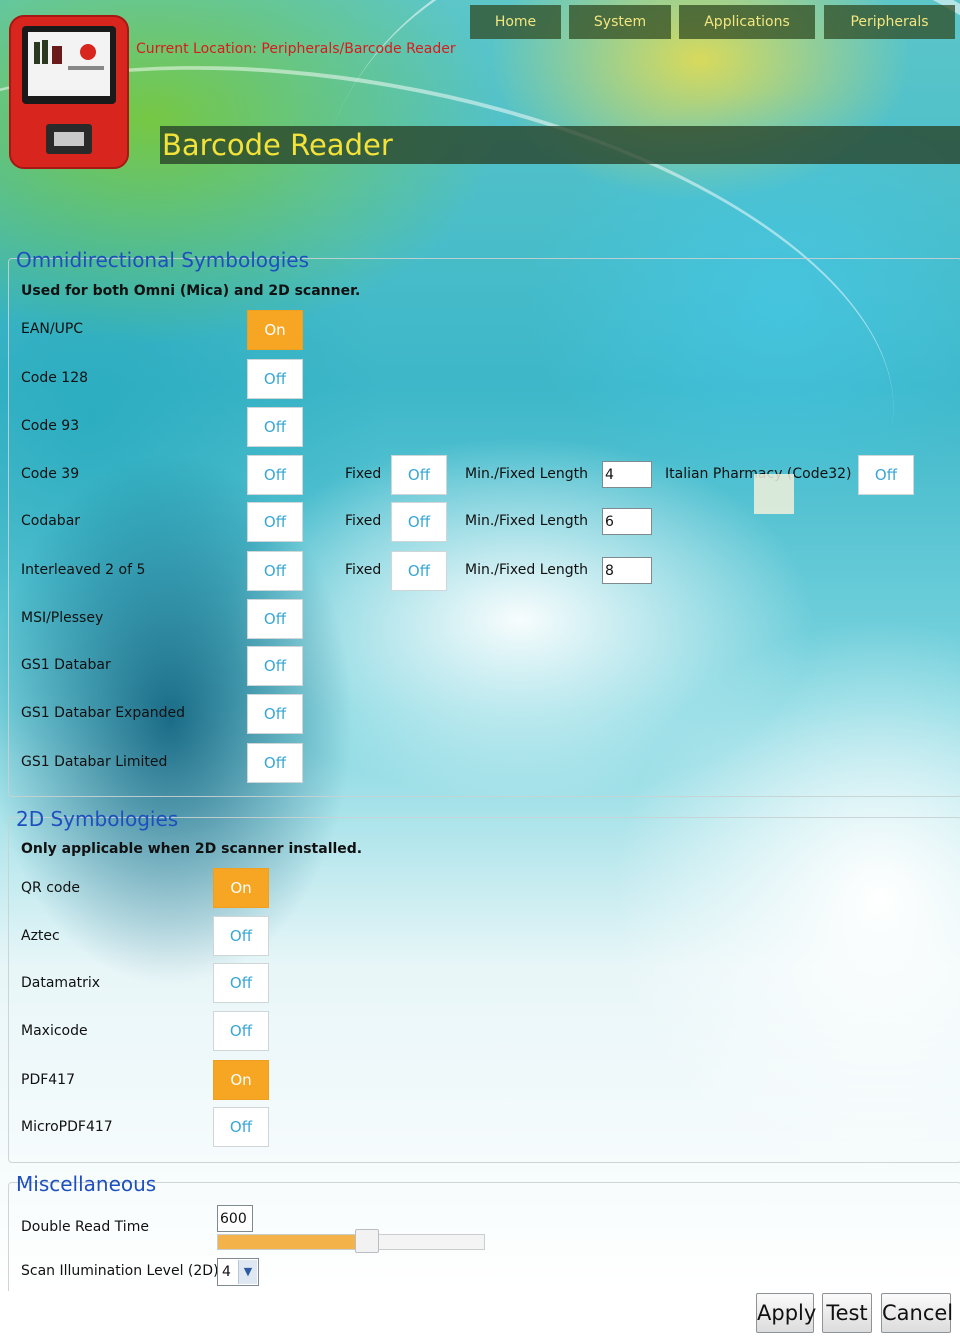 Image resolution: width=960 pixels, height=1339 pixels. Describe the element at coordinates (560, 145) in the screenshot. I see `page-title: Barcode Reader` at that location.